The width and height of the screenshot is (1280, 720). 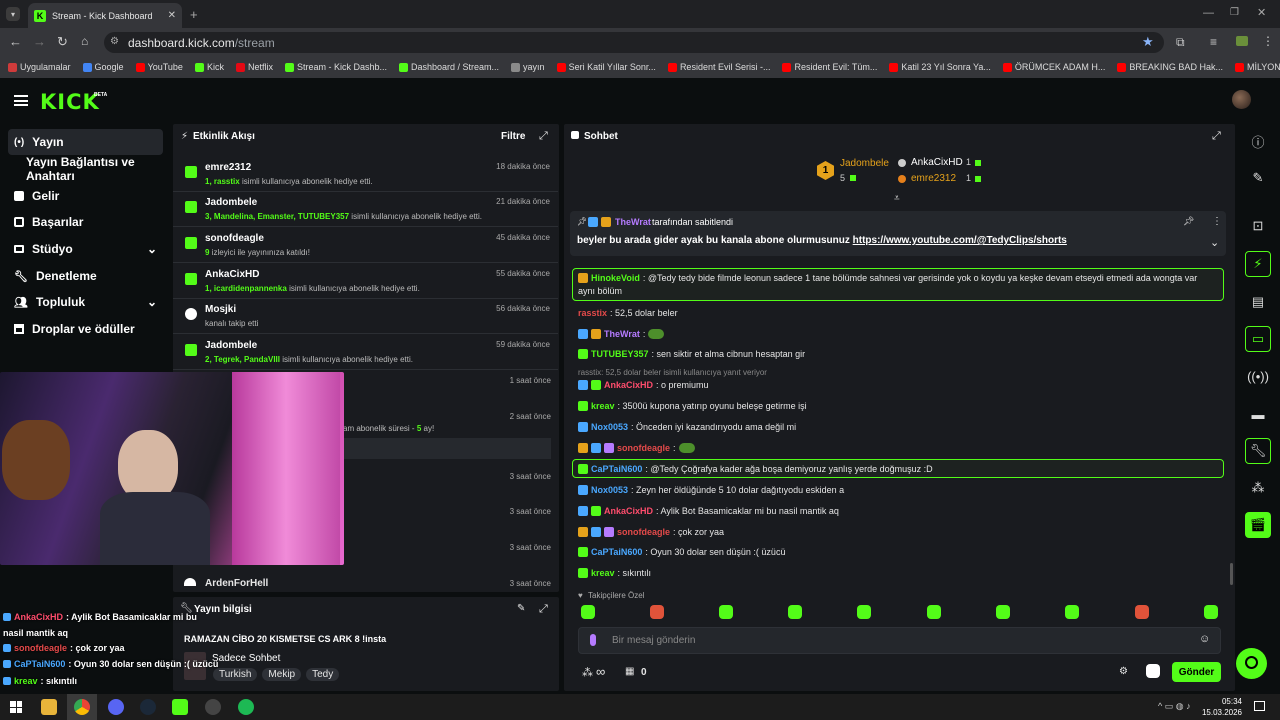 What do you see at coordinates (1196, 672) in the screenshot?
I see `send-button: Gönder` at bounding box center [1196, 672].